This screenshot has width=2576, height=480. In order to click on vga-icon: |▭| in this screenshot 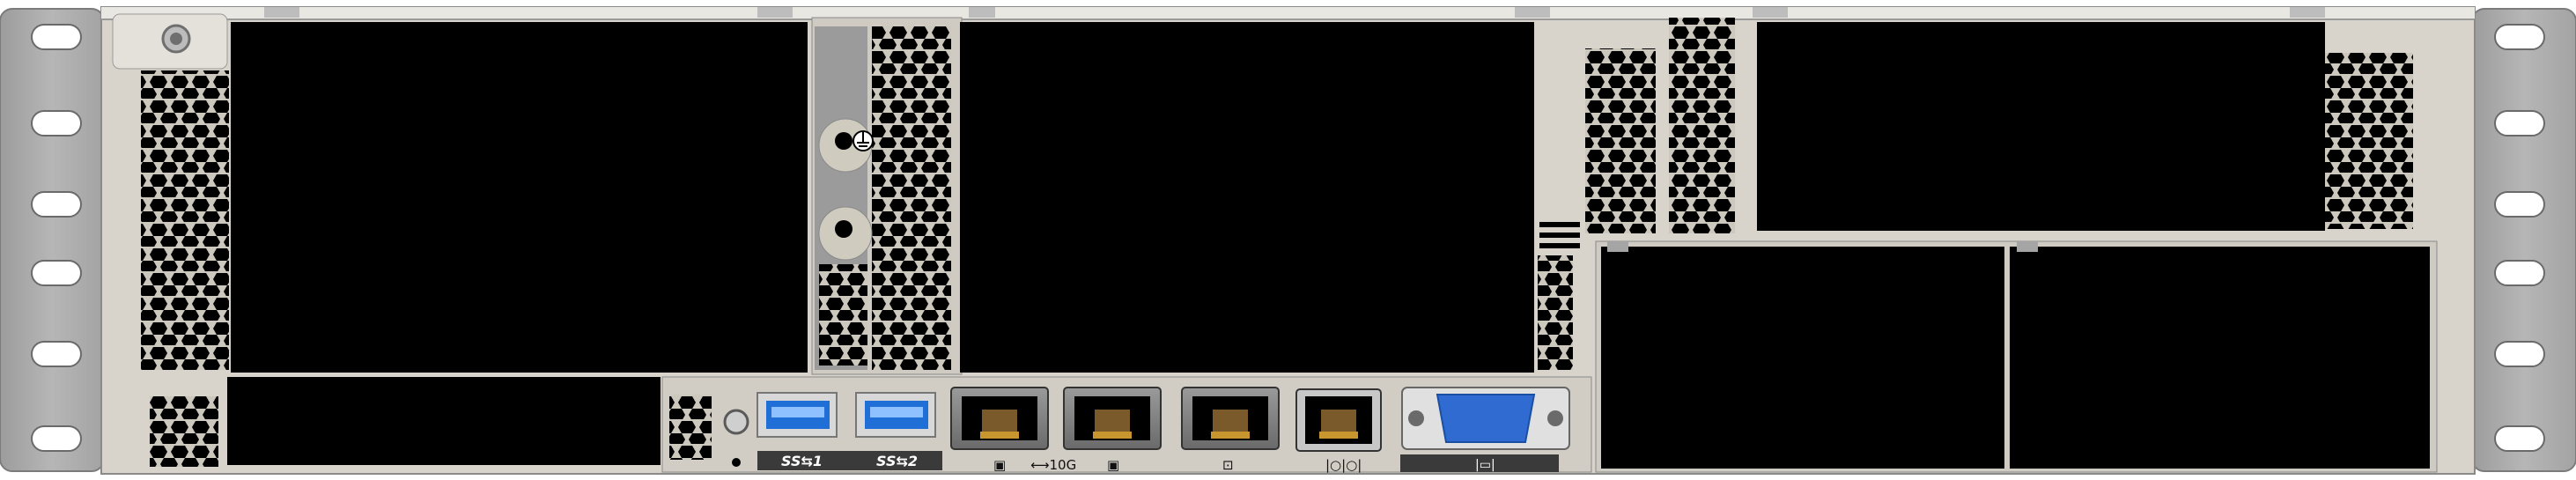, I will do `click(1485, 465)`.